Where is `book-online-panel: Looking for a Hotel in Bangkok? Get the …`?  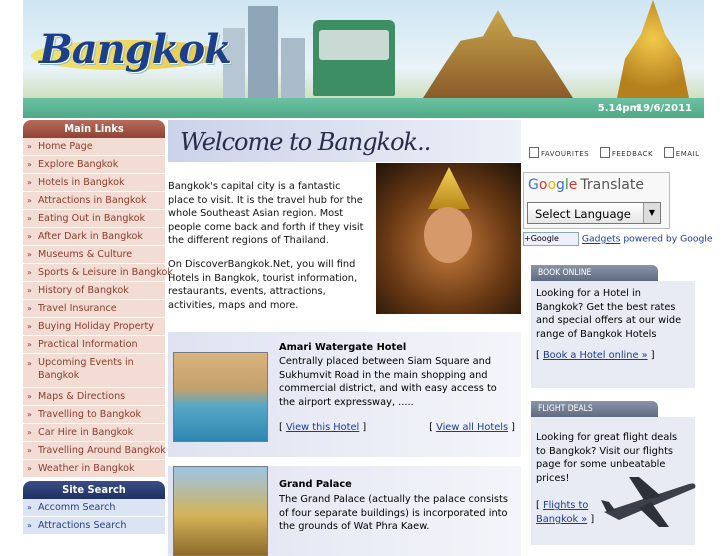 book-online-panel: Looking for a Hotel in Bangkok? Get the … is located at coordinates (613, 334).